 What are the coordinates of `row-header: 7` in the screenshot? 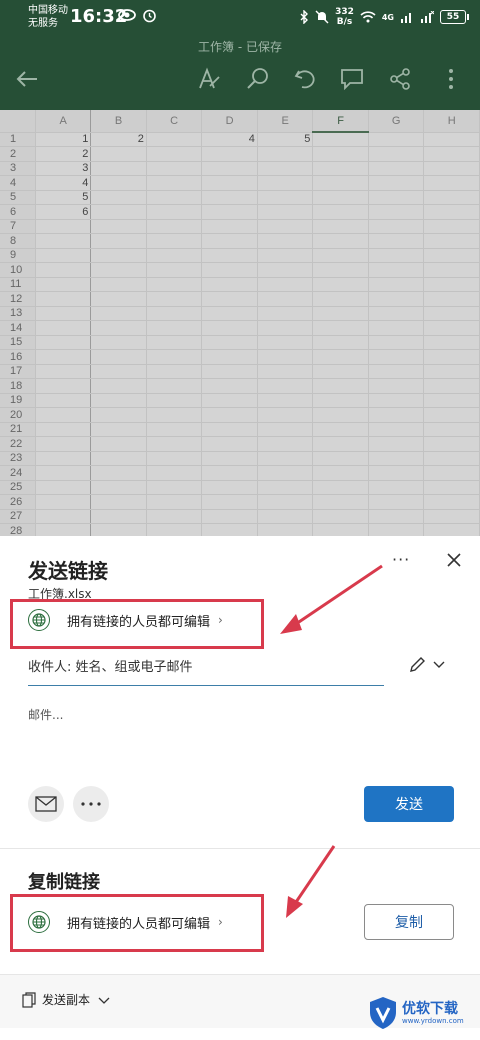 It's located at (18, 226).